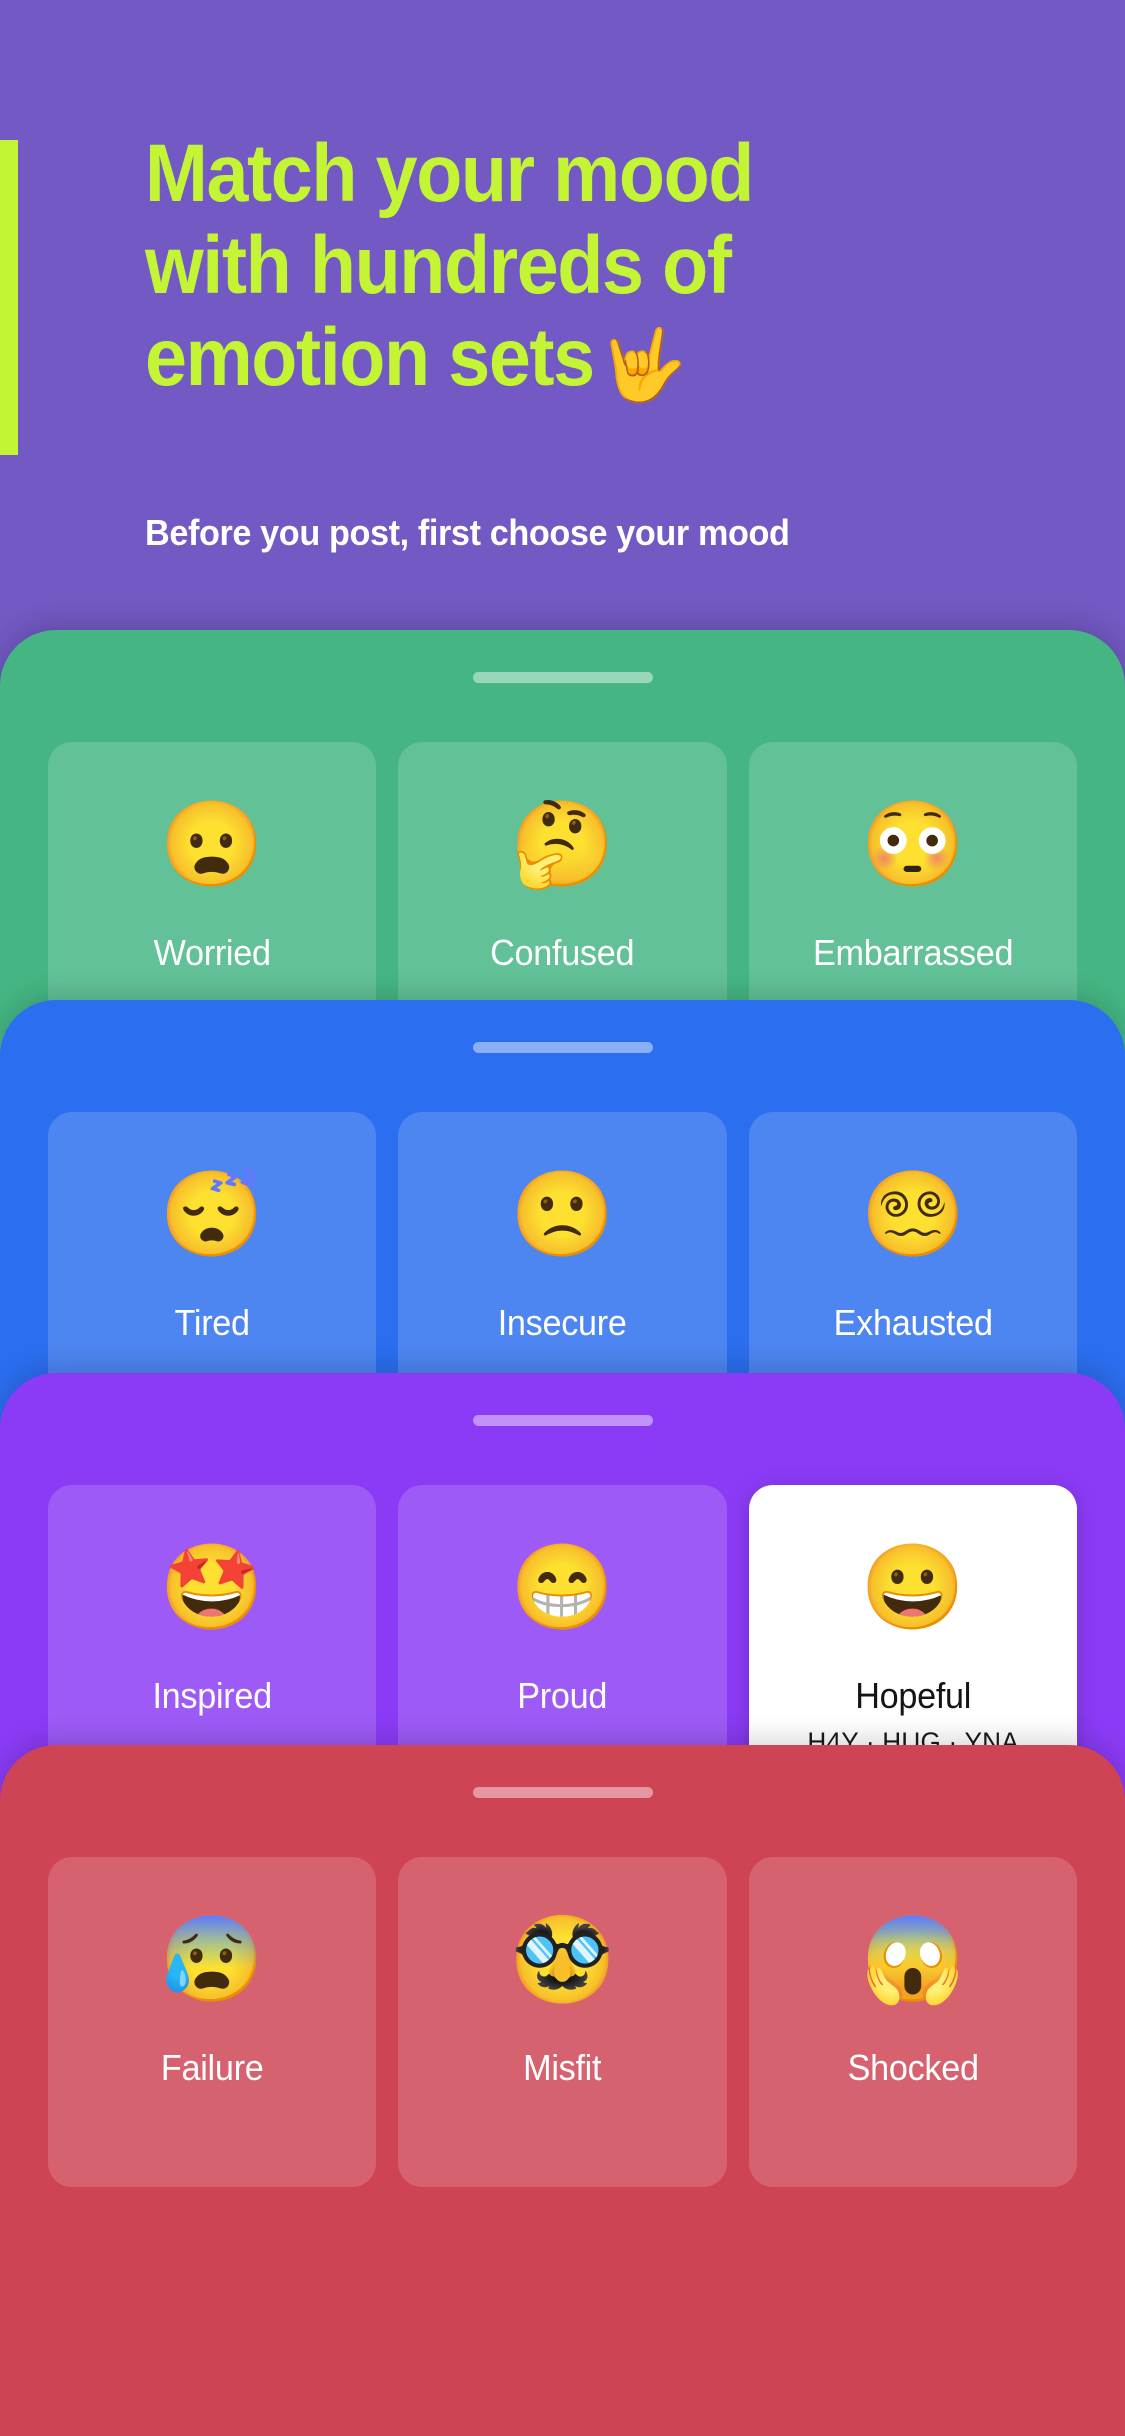  What do you see at coordinates (212, 1695) in the screenshot?
I see `mood-tile-label: Inspired` at bounding box center [212, 1695].